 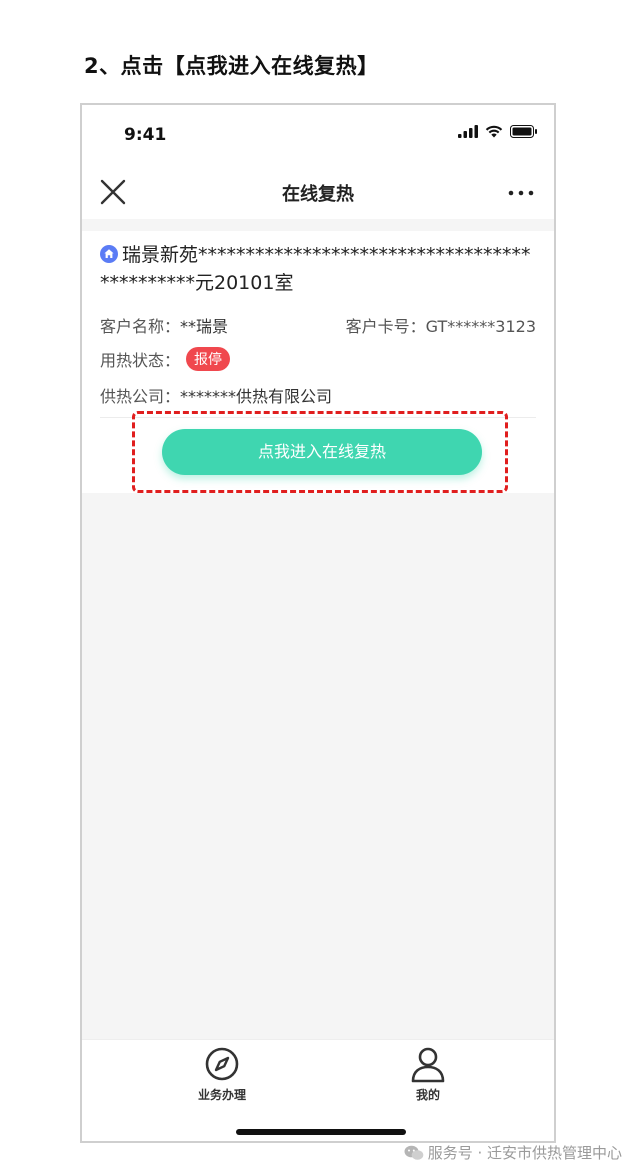 What do you see at coordinates (322, 452) in the screenshot?
I see `enter-reheating-button: 点我进入在线复热` at bounding box center [322, 452].